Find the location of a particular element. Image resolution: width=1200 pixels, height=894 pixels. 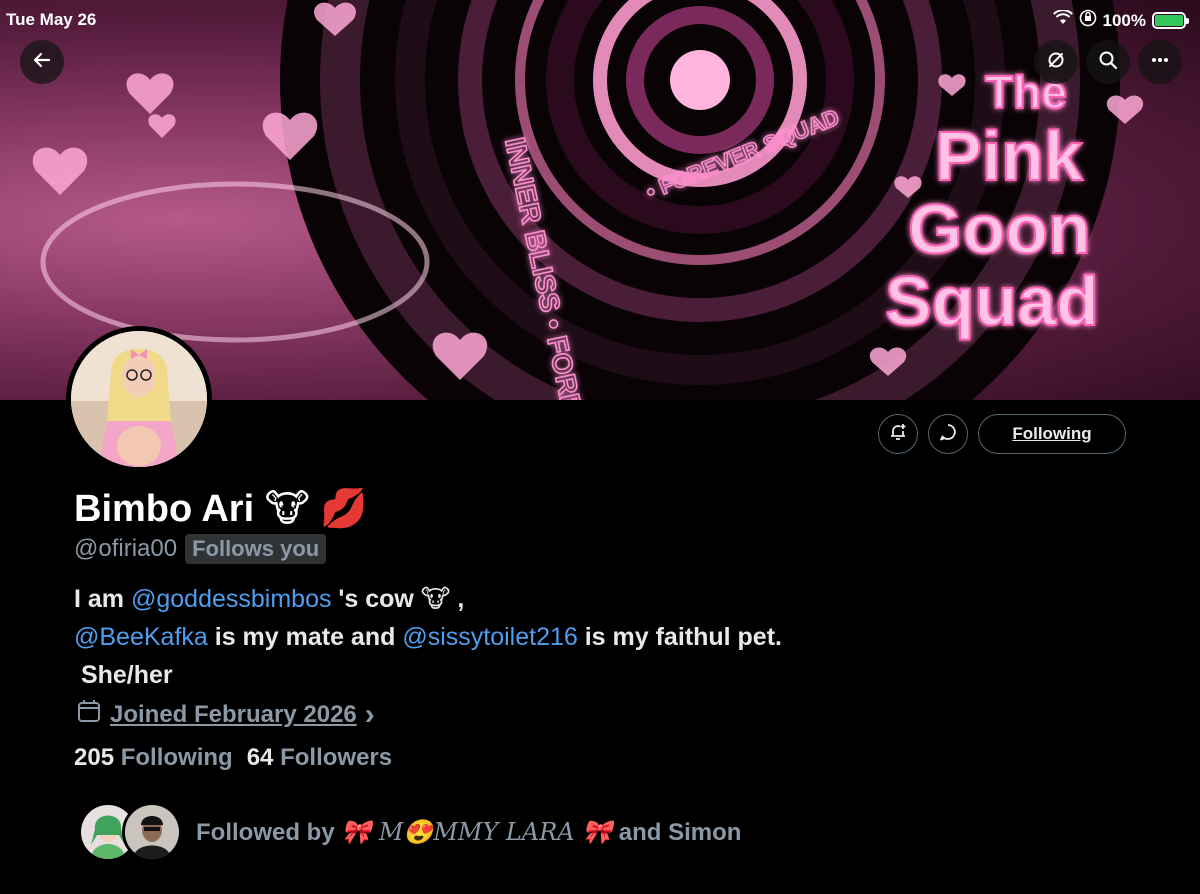

status-indicators: 100% is located at coordinates (1120, 20).